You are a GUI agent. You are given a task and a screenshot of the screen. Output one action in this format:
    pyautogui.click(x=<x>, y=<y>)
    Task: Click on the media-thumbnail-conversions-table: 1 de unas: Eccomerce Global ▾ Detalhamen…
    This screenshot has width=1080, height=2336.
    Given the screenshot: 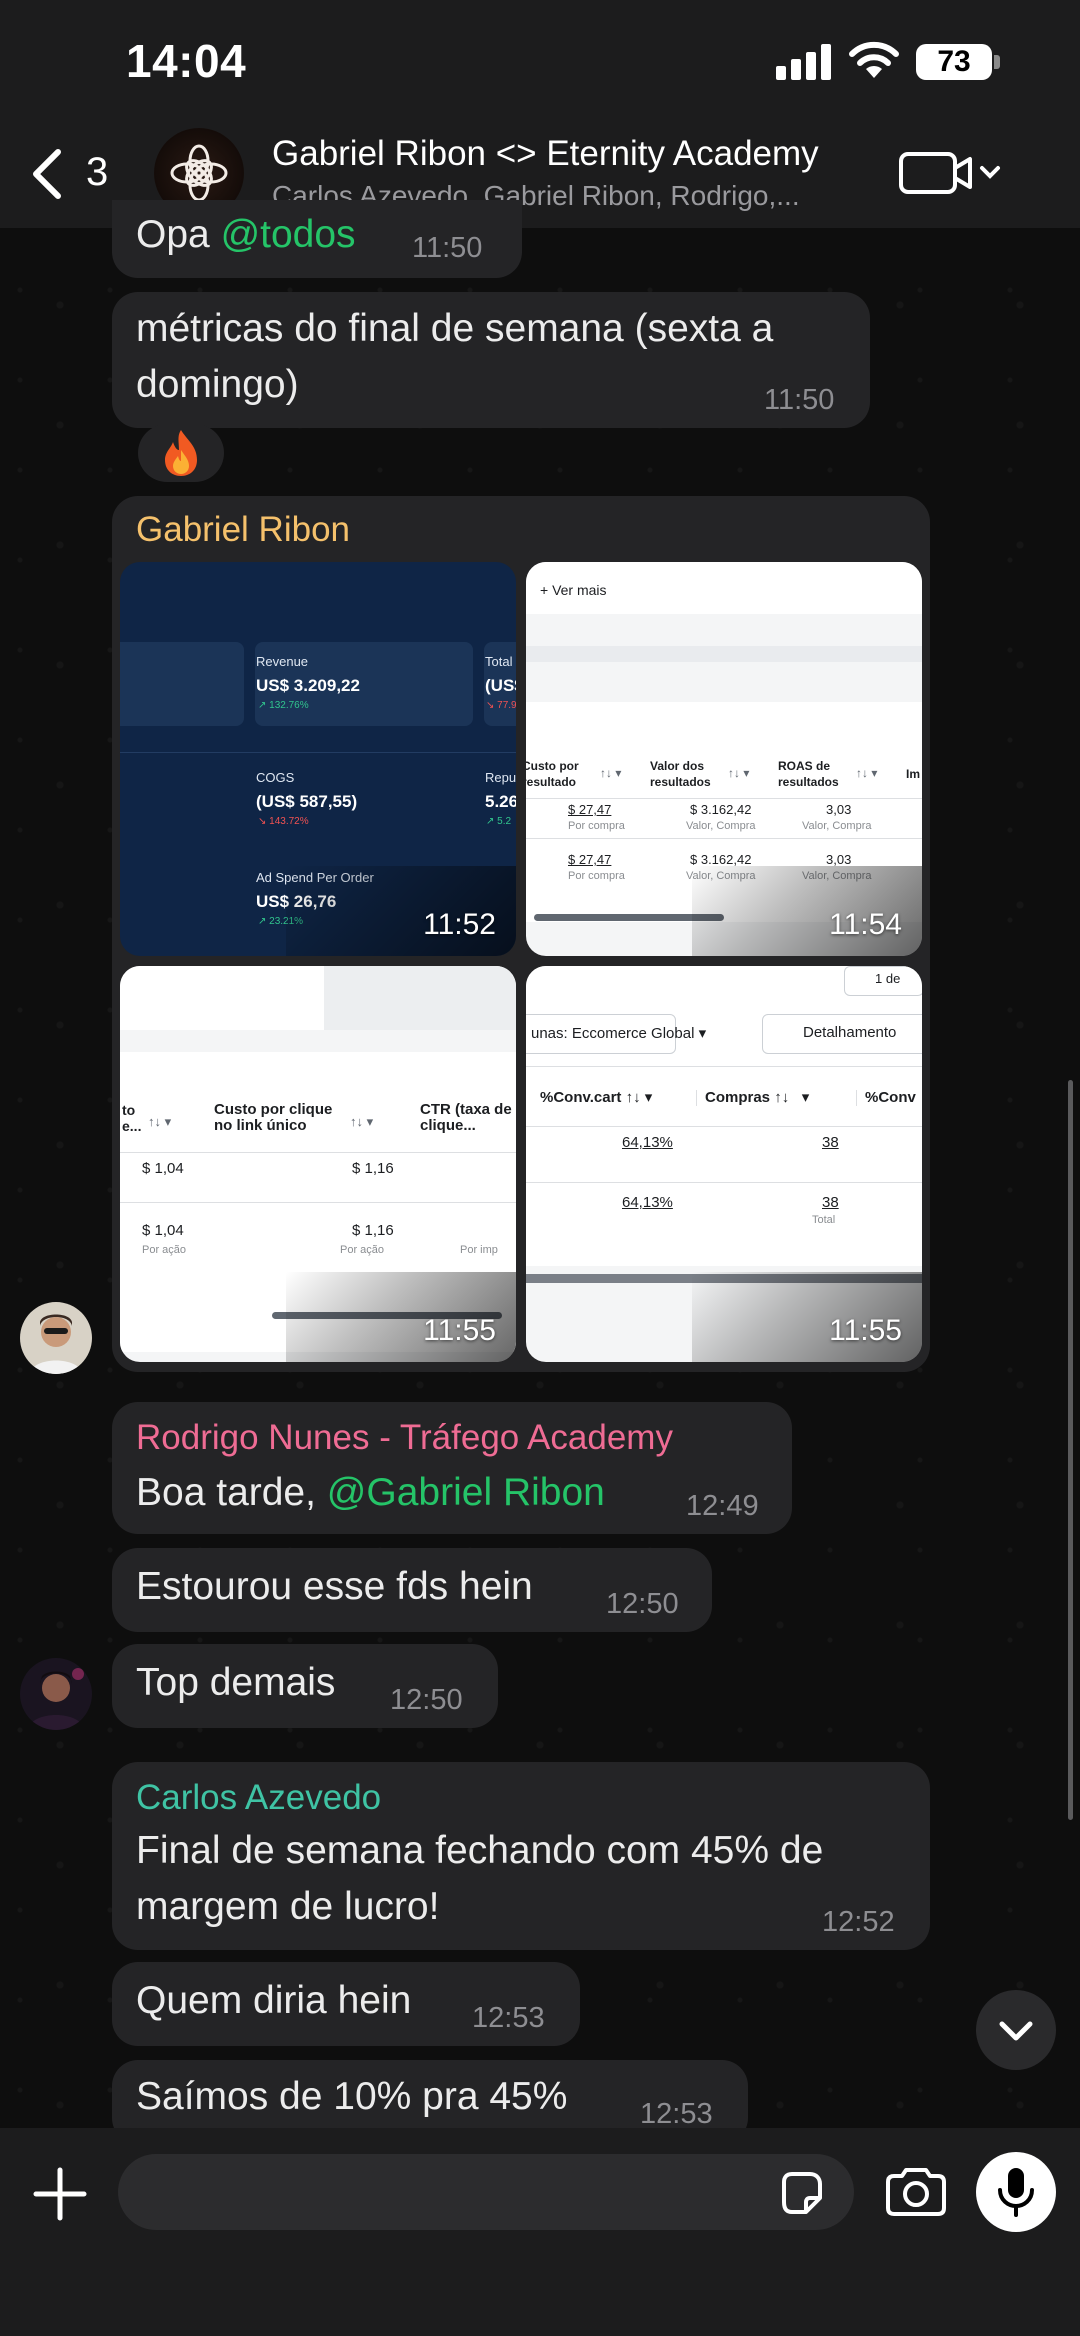 What is the action you would take?
    pyautogui.click(x=724, y=1164)
    